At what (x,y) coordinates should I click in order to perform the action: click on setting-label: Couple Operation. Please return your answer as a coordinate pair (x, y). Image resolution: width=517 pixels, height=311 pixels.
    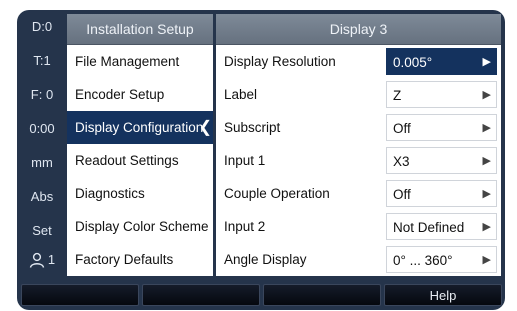
    Looking at the image, I should click on (277, 193).